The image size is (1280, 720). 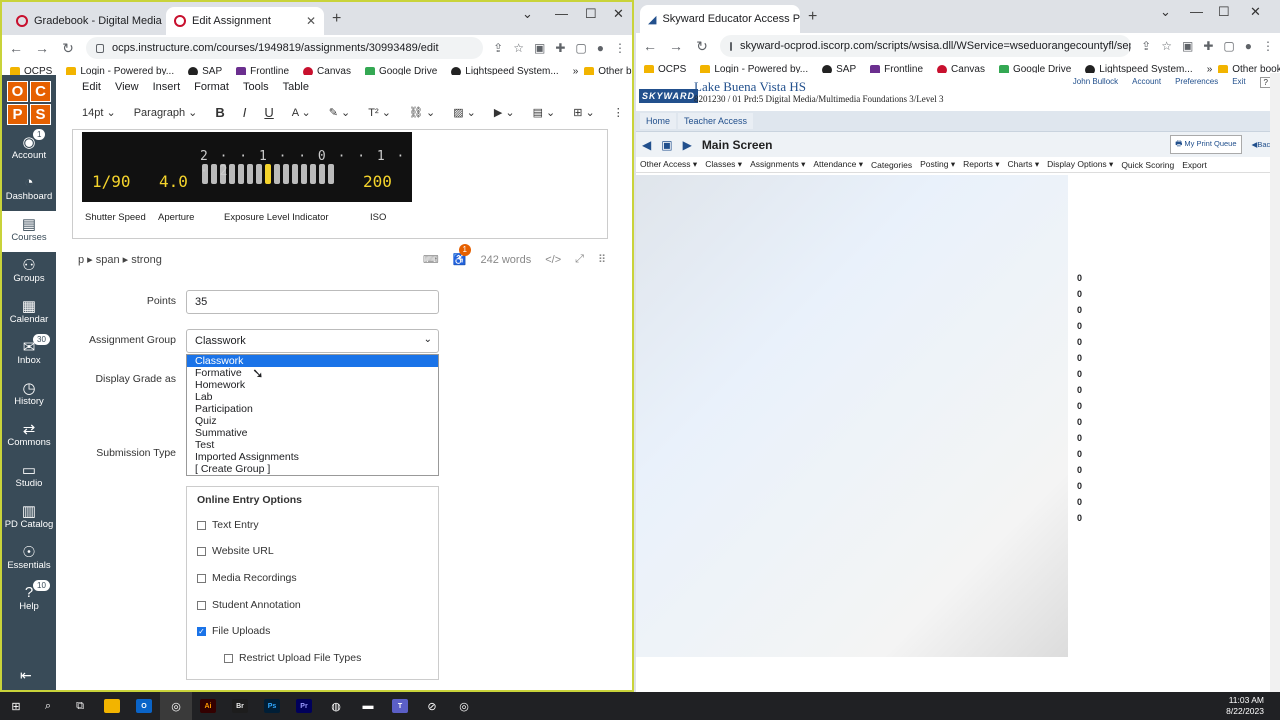 I want to click on tab-teacher-access: Teacher Access, so click(x=716, y=121).